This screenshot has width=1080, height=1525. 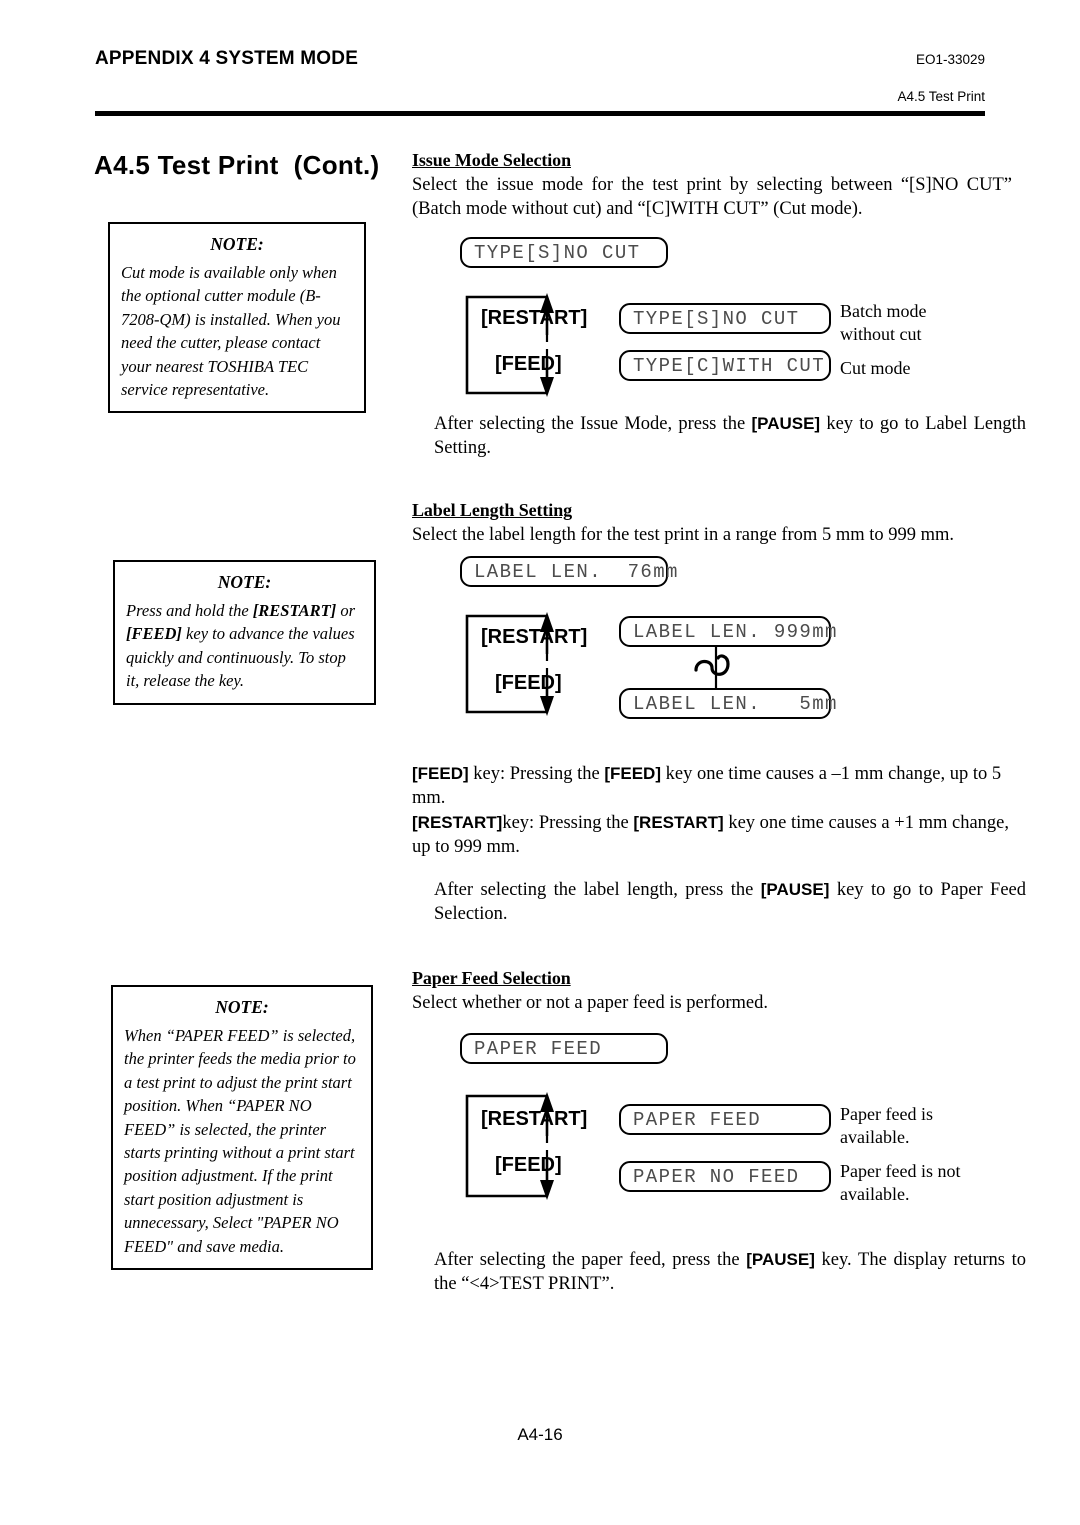 I want to click on side-note-issue-mode-option-1: Batch mode without cut, so click(x=883, y=322).